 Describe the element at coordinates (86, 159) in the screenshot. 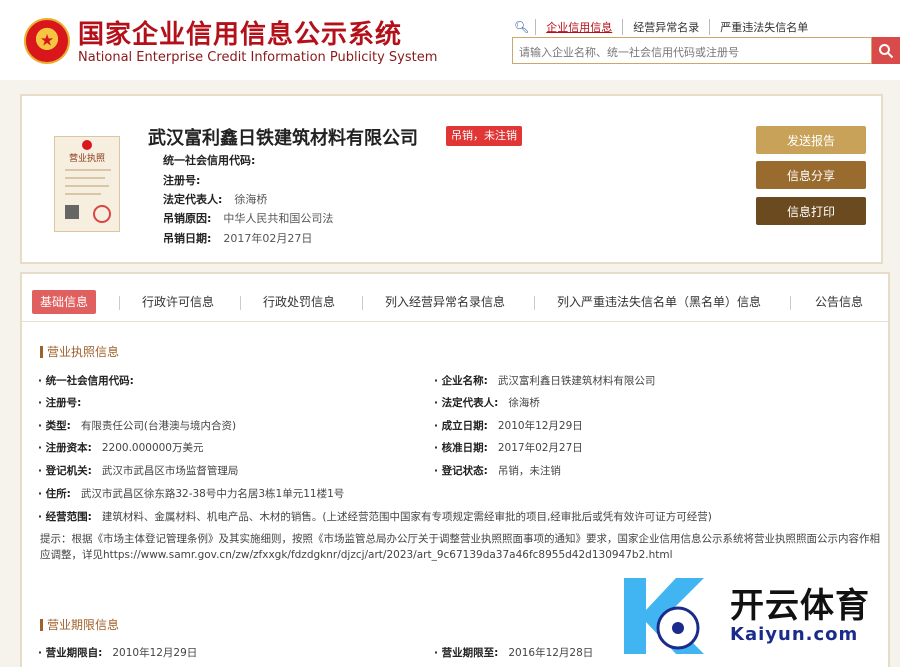

I see `license-thumb-title: 营业执照` at that location.